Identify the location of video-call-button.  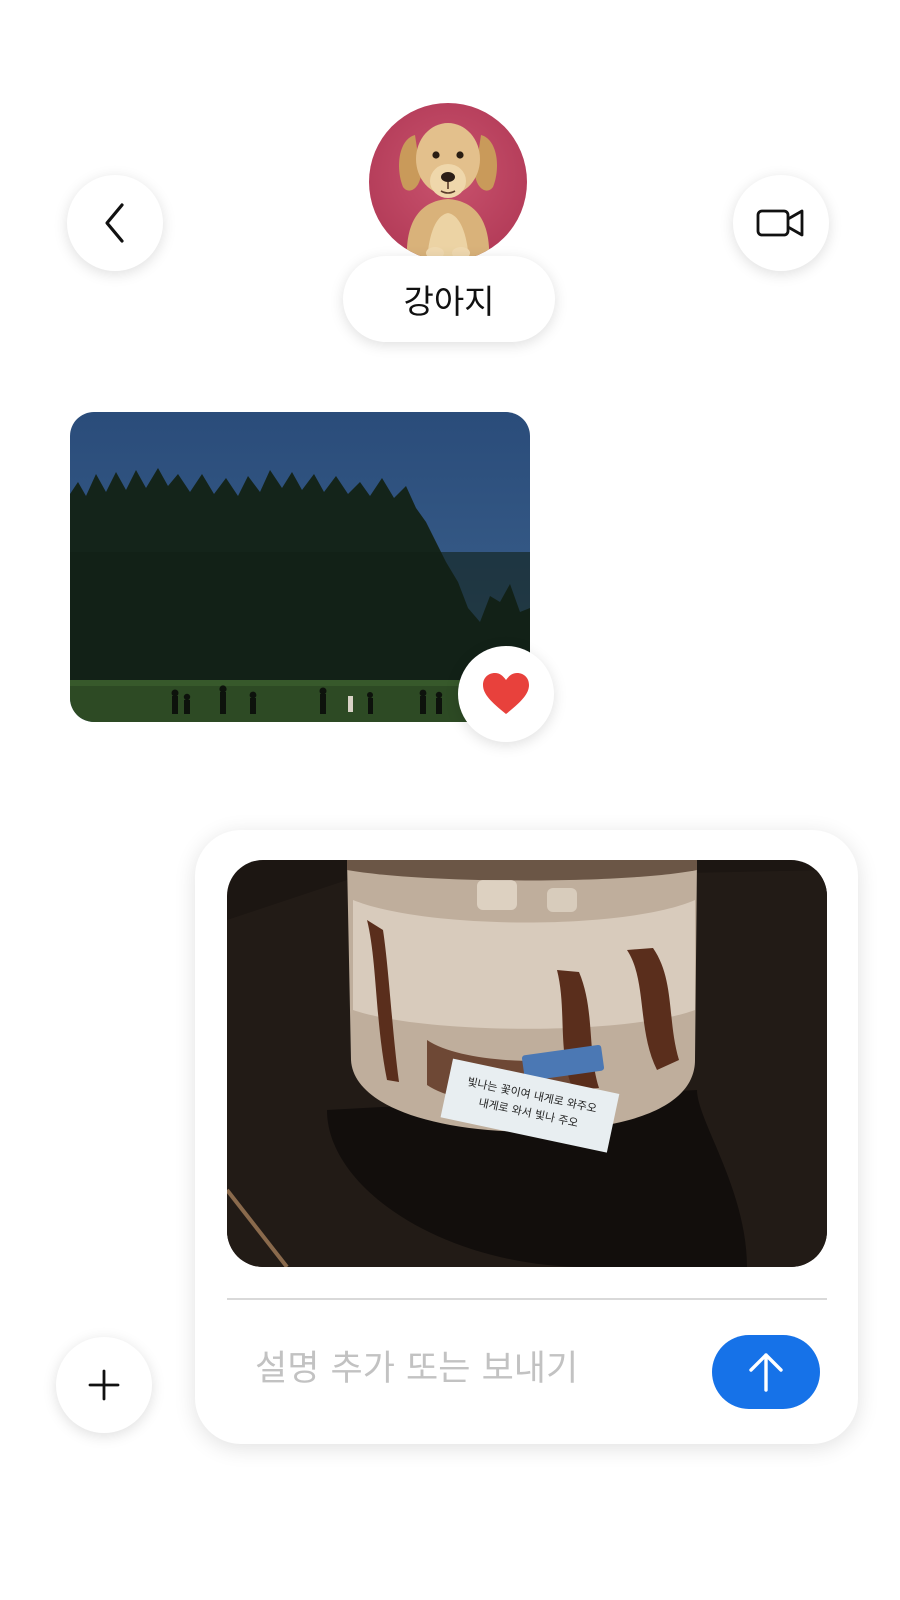
(781, 223).